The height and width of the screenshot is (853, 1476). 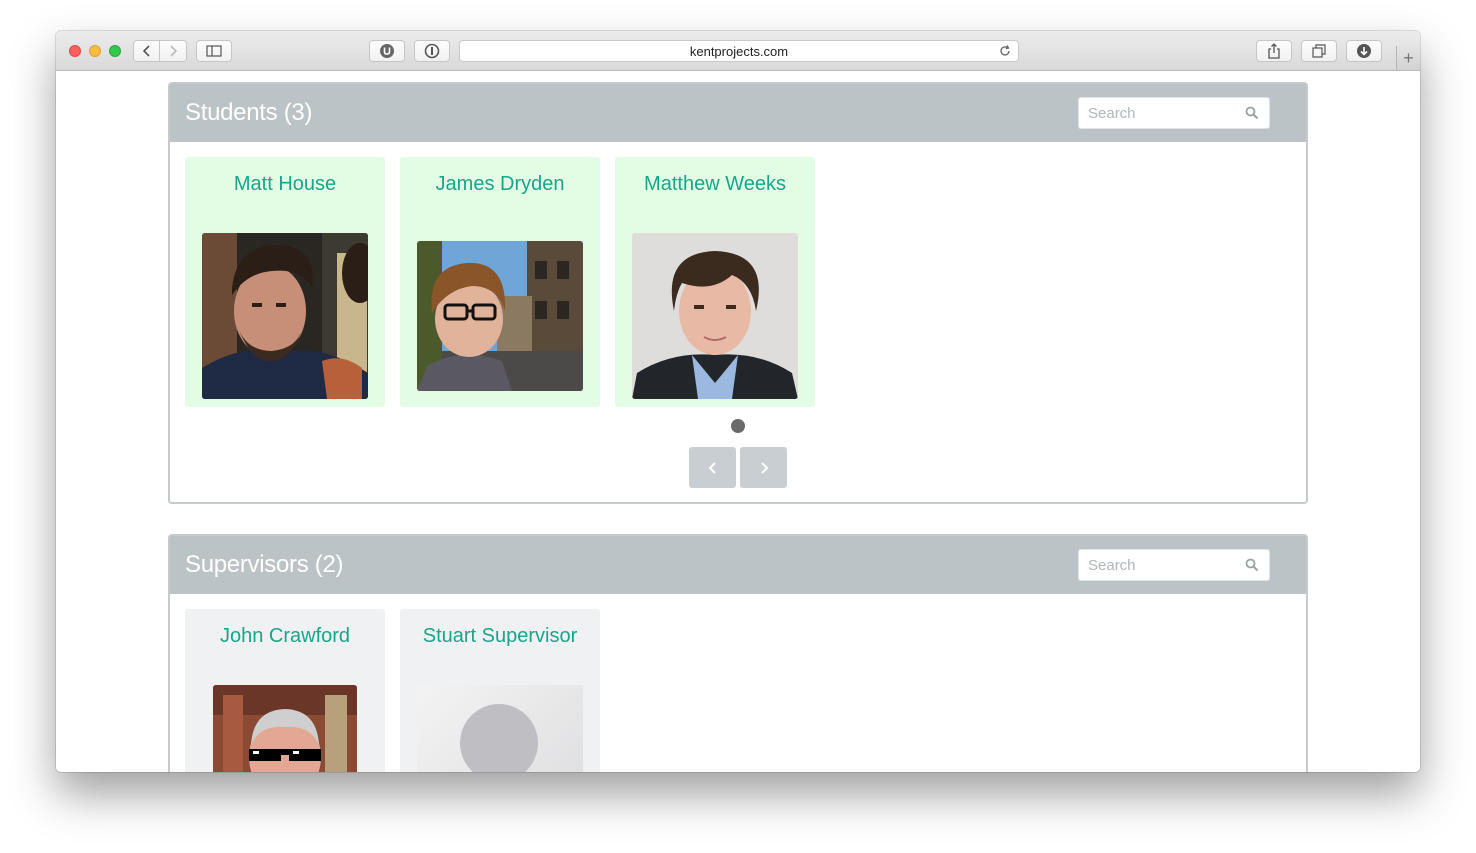 I want to click on plus-icon: +, so click(x=1408, y=57).